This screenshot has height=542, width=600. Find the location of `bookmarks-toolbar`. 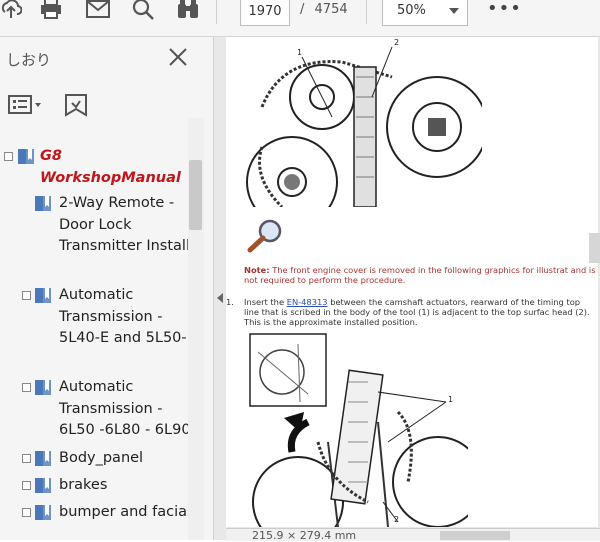

bookmarks-toolbar is located at coordinates (106, 101).